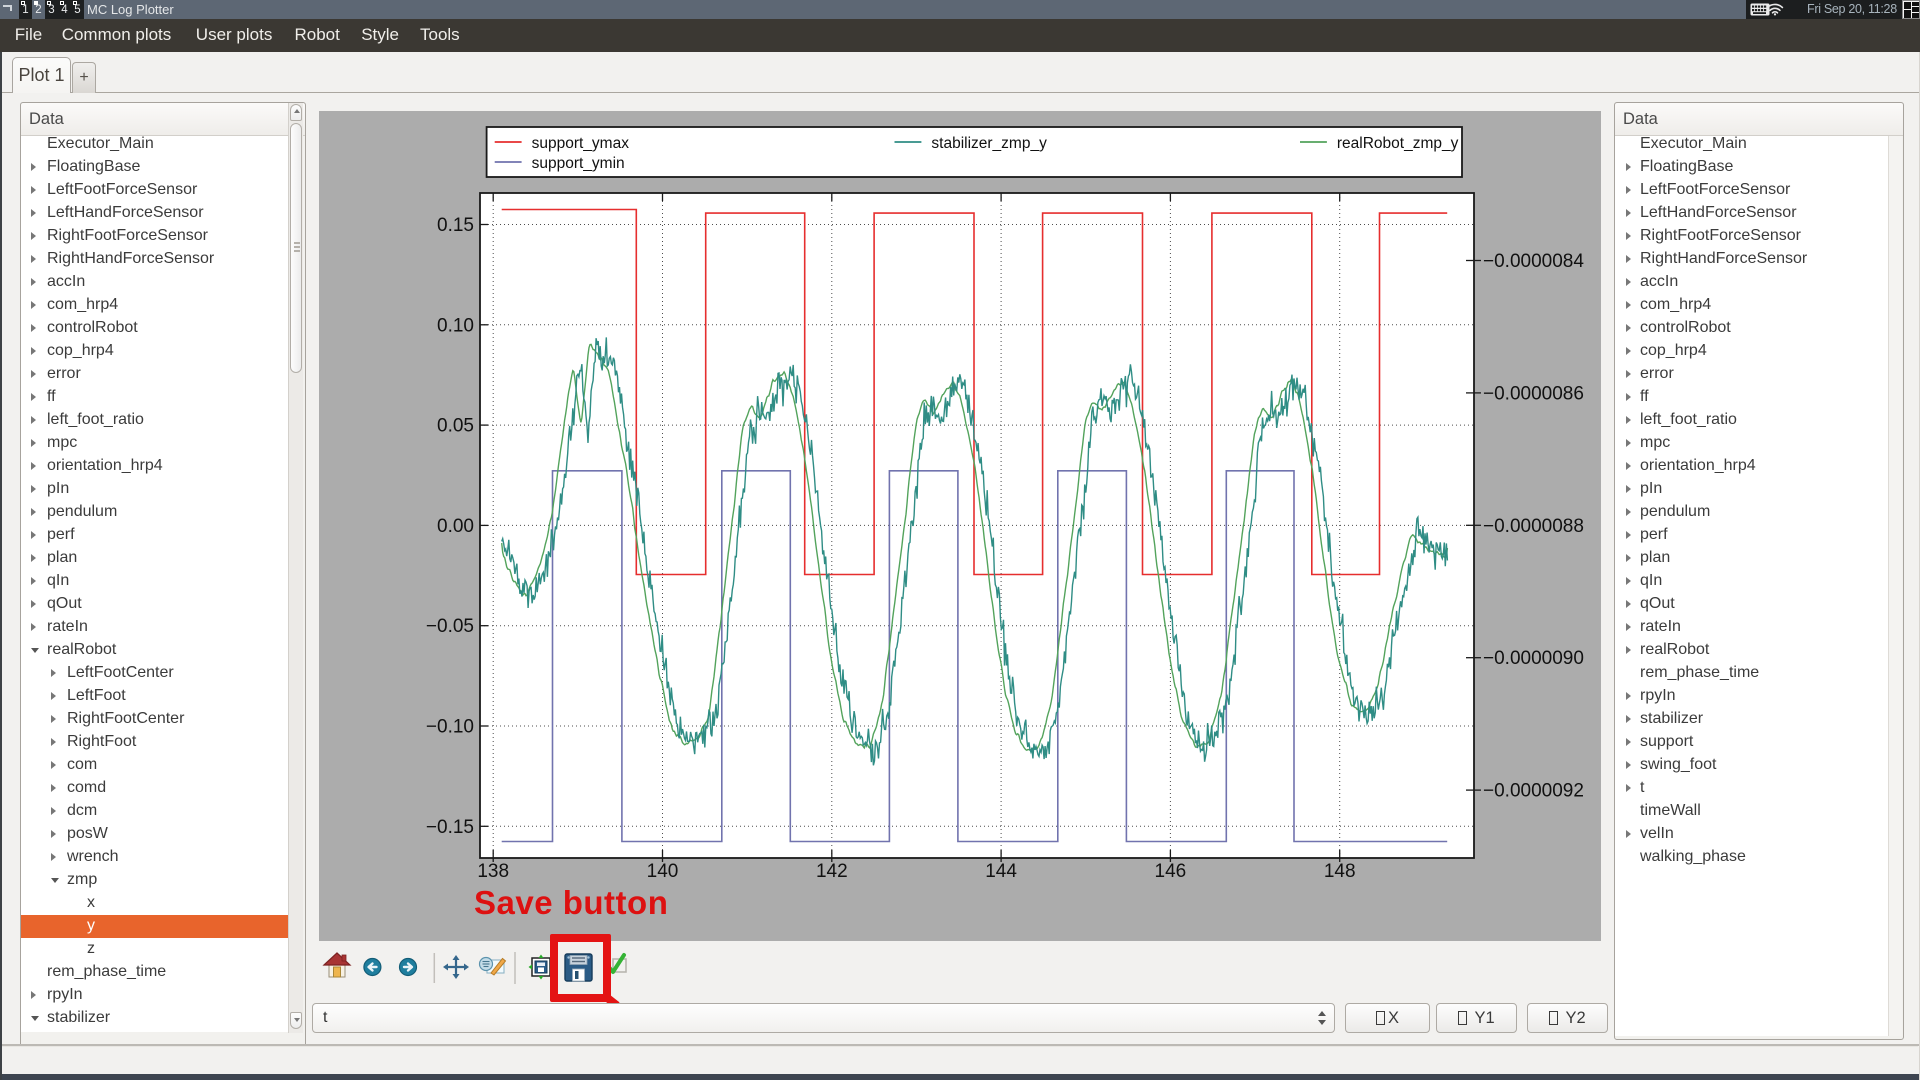  Describe the element at coordinates (663, 871) in the screenshot. I see `svg-text: 140` at that location.